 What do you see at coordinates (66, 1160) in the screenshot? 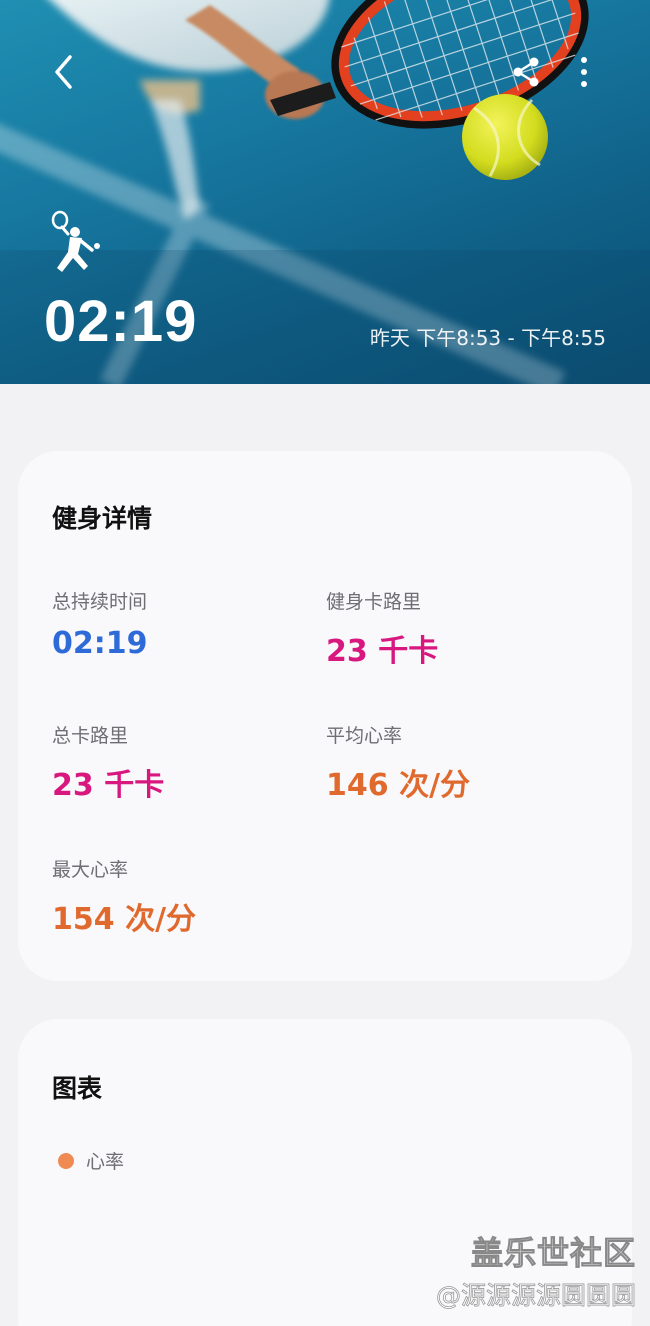
I see `legend-dot-icon` at bounding box center [66, 1160].